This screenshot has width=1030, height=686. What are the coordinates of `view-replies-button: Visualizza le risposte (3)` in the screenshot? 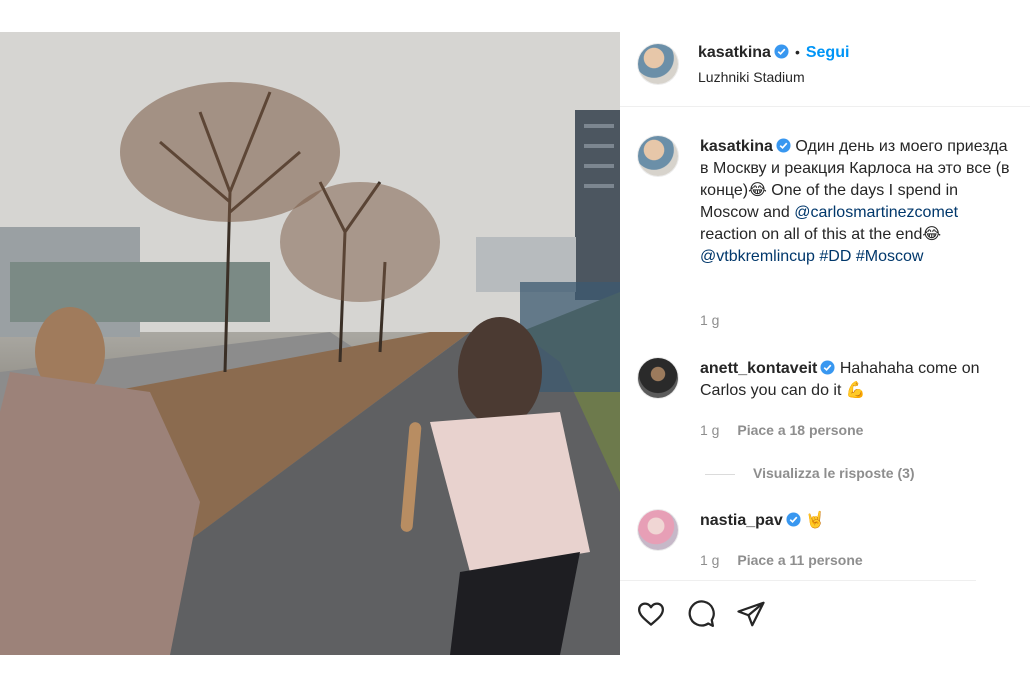 It's located at (810, 473).